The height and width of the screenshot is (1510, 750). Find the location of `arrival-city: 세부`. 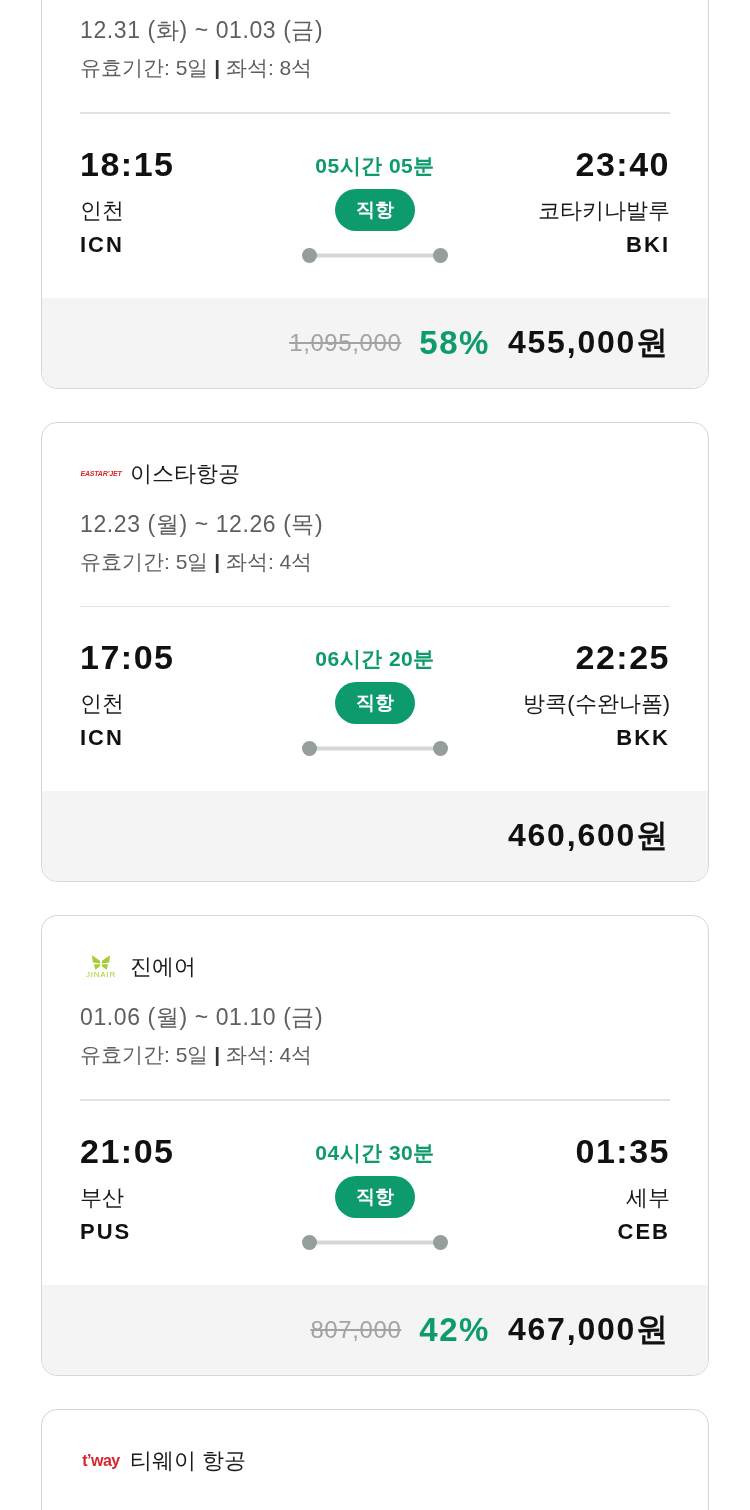

arrival-city: 세부 is located at coordinates (648, 1197).